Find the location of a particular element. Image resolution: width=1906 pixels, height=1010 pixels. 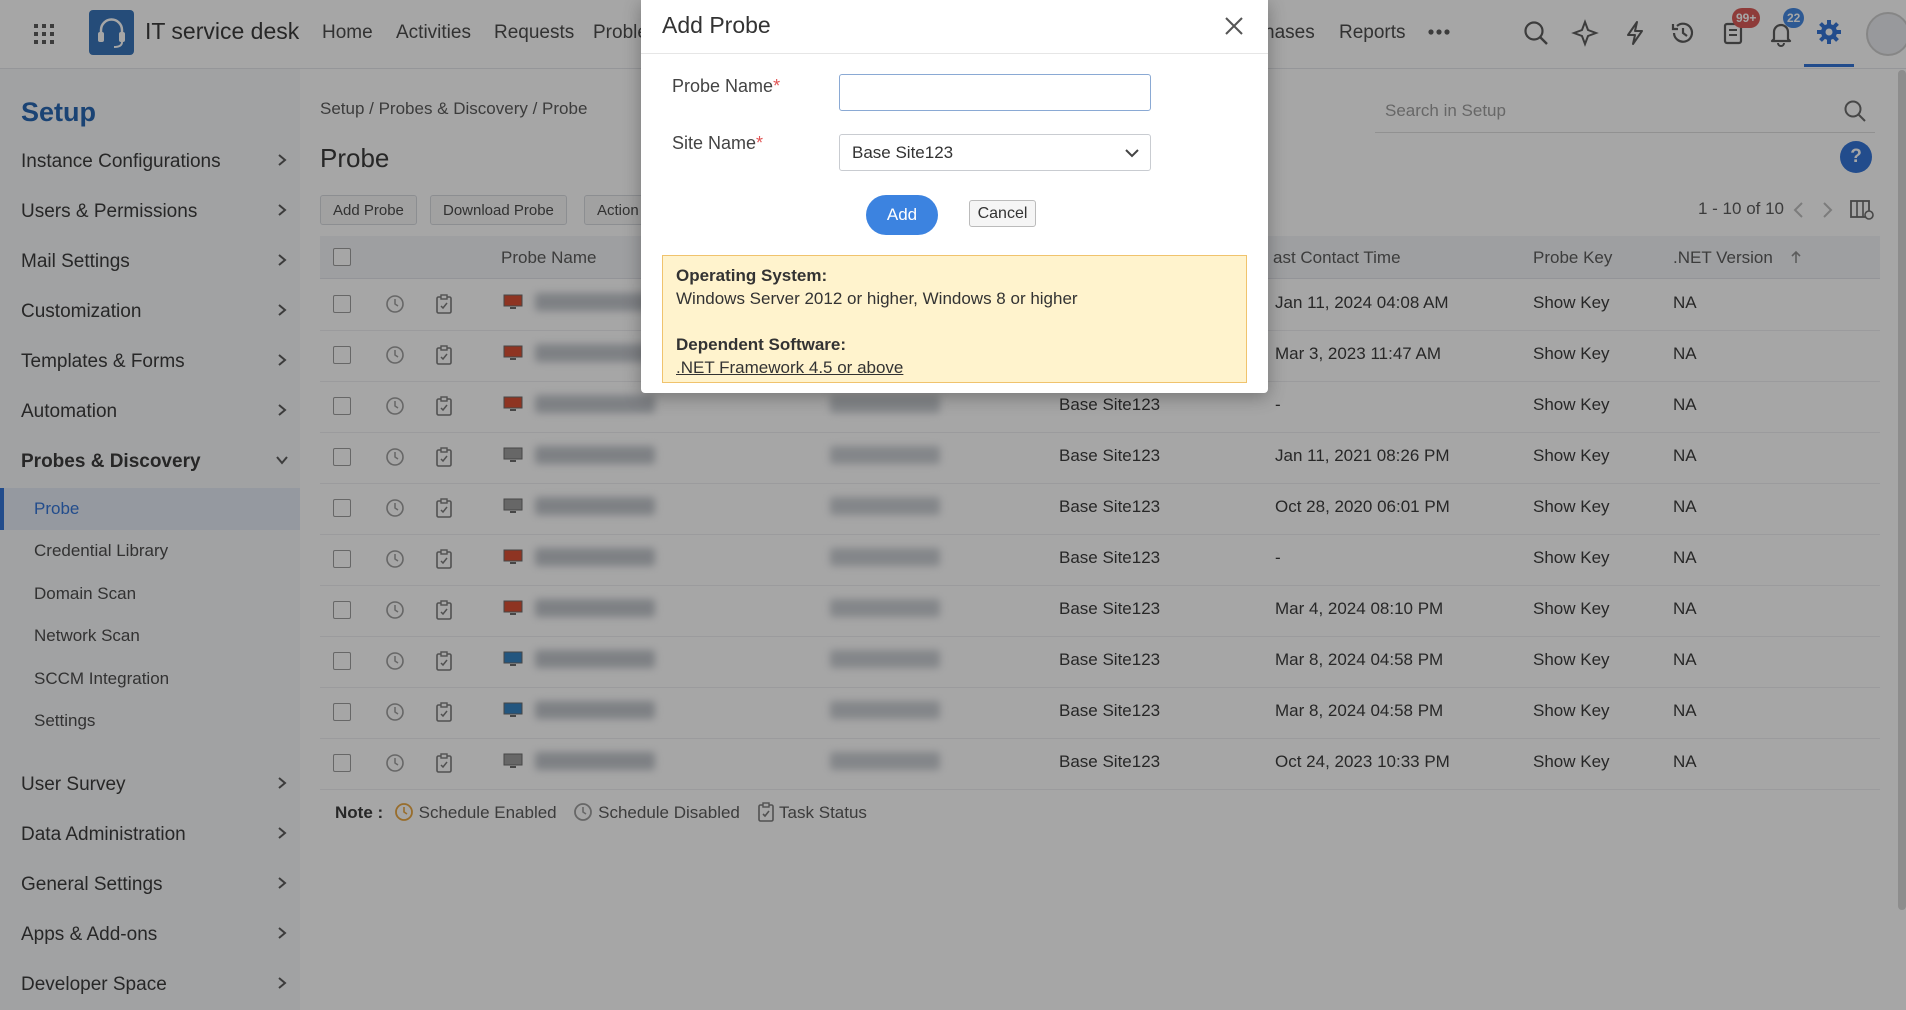

dialog-header: Add Probe is located at coordinates (954, 27).